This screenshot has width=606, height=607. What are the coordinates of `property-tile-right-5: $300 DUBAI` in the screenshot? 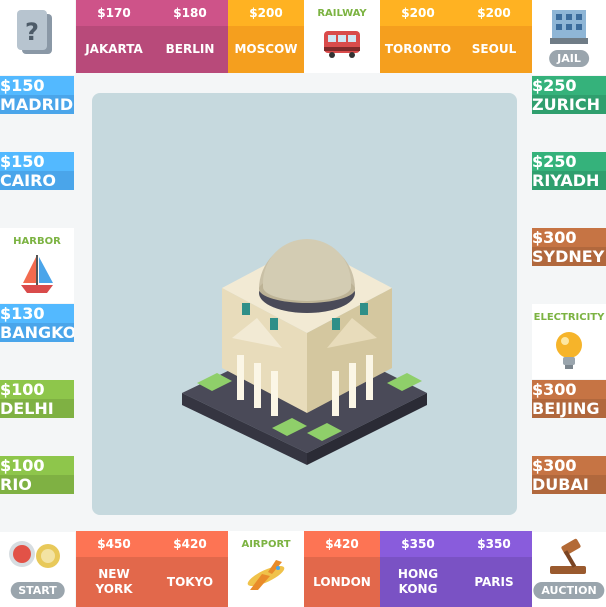 It's located at (569, 493).